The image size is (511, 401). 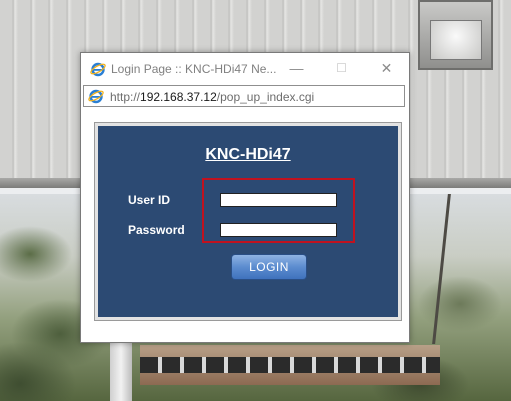 I want to click on address-bar: http://192.168.37.12/pop_up_index.cgi, so click(x=244, y=96).